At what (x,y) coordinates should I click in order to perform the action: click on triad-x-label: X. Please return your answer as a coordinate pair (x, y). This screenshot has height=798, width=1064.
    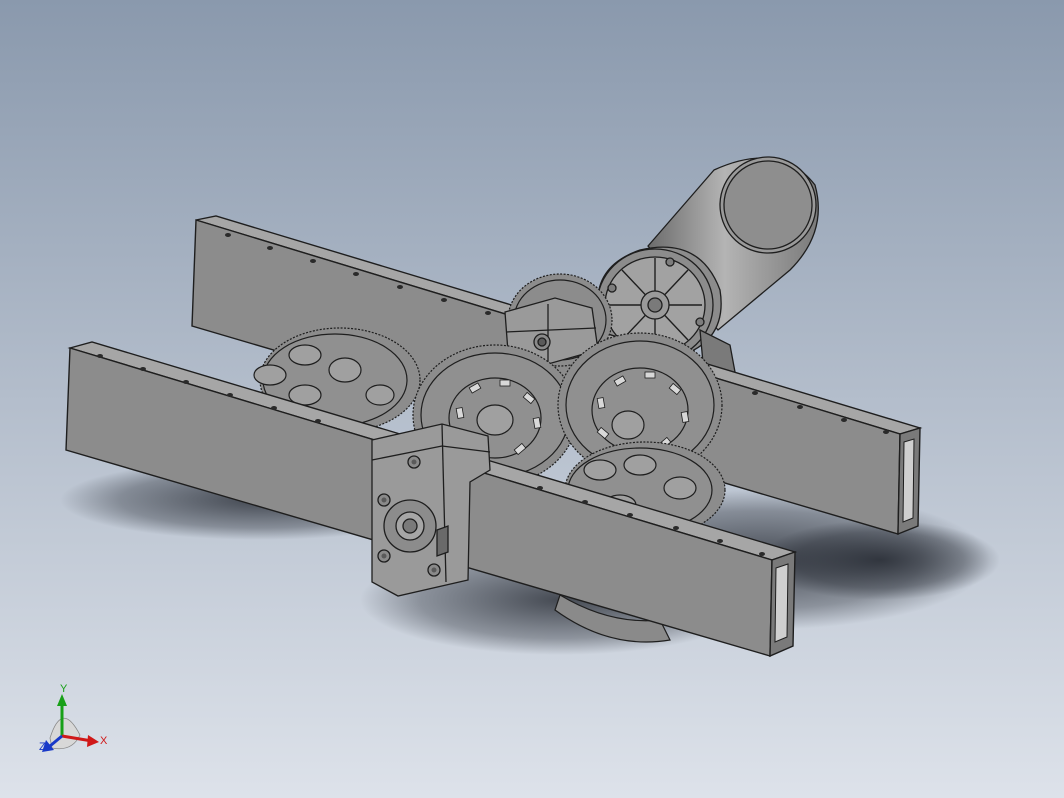
    Looking at the image, I should click on (104, 741).